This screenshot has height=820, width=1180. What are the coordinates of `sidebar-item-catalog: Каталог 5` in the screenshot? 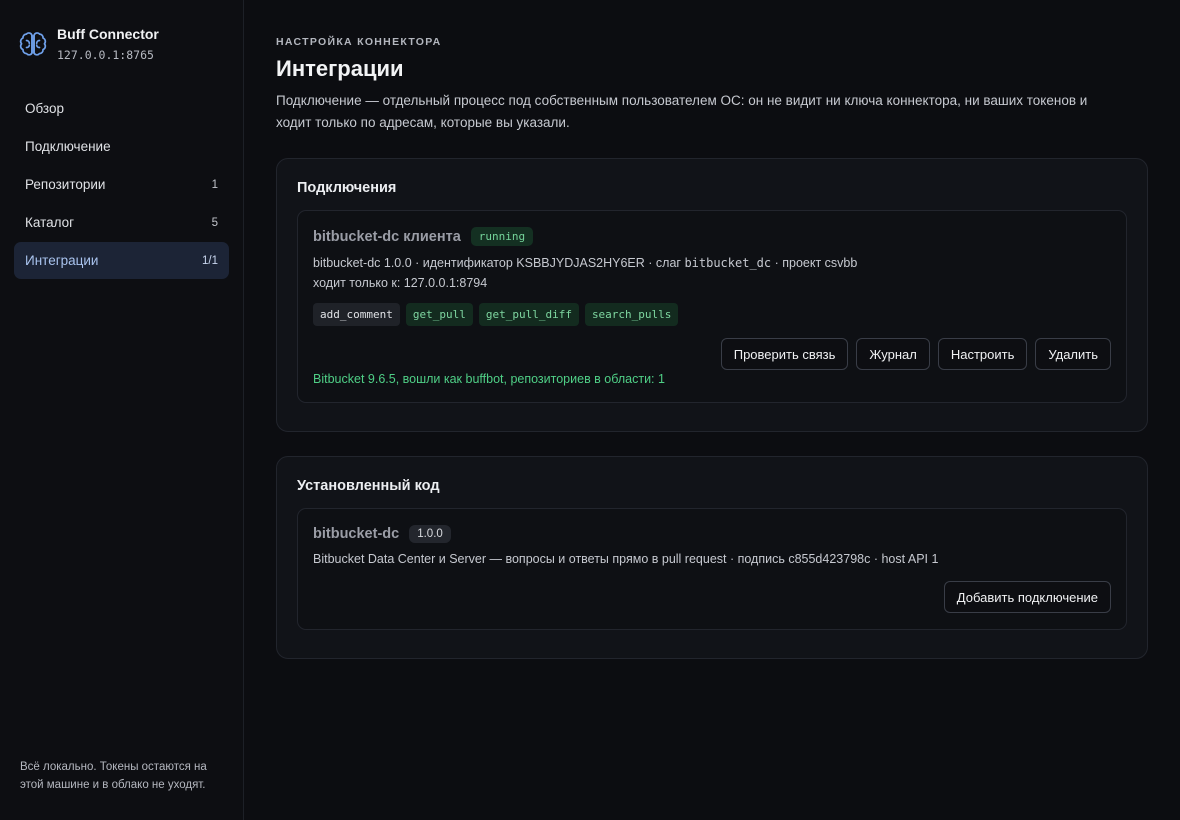 It's located at (121, 222).